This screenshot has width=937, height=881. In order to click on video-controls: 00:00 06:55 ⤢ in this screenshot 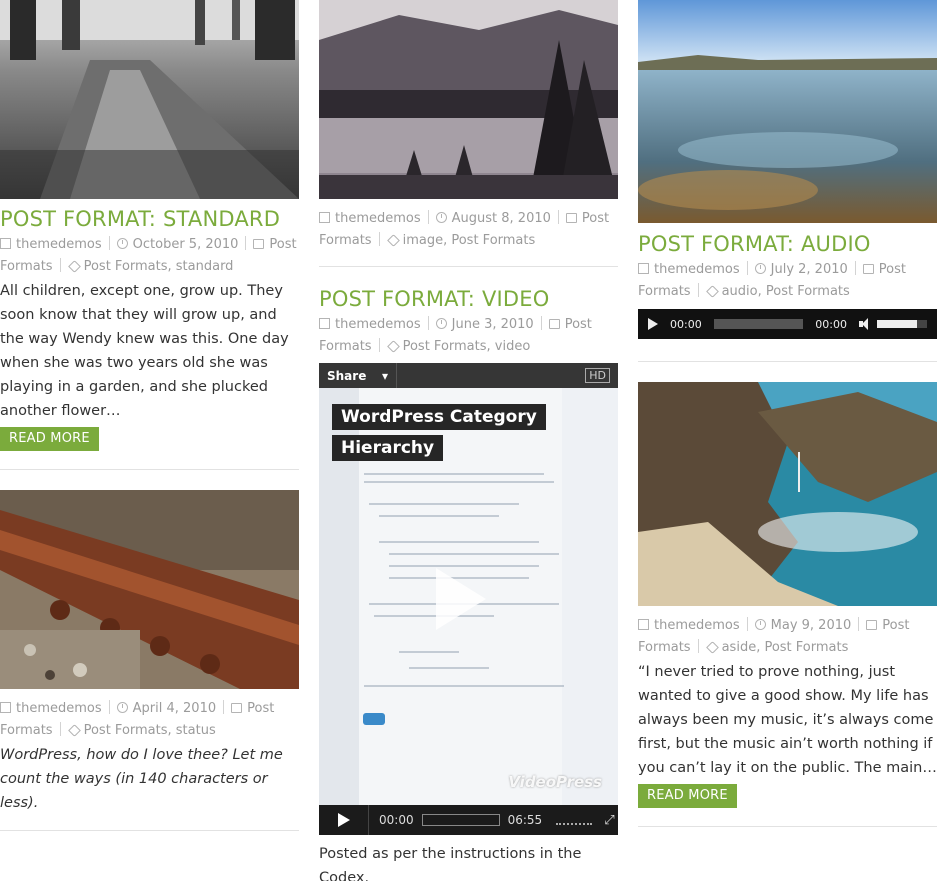, I will do `click(468, 820)`.